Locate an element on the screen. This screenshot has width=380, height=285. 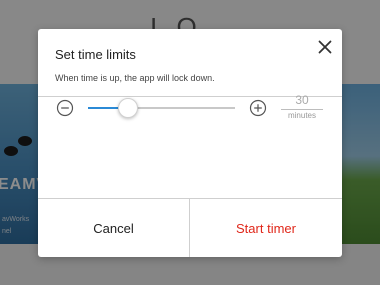
time-slider is located at coordinates (161, 108).